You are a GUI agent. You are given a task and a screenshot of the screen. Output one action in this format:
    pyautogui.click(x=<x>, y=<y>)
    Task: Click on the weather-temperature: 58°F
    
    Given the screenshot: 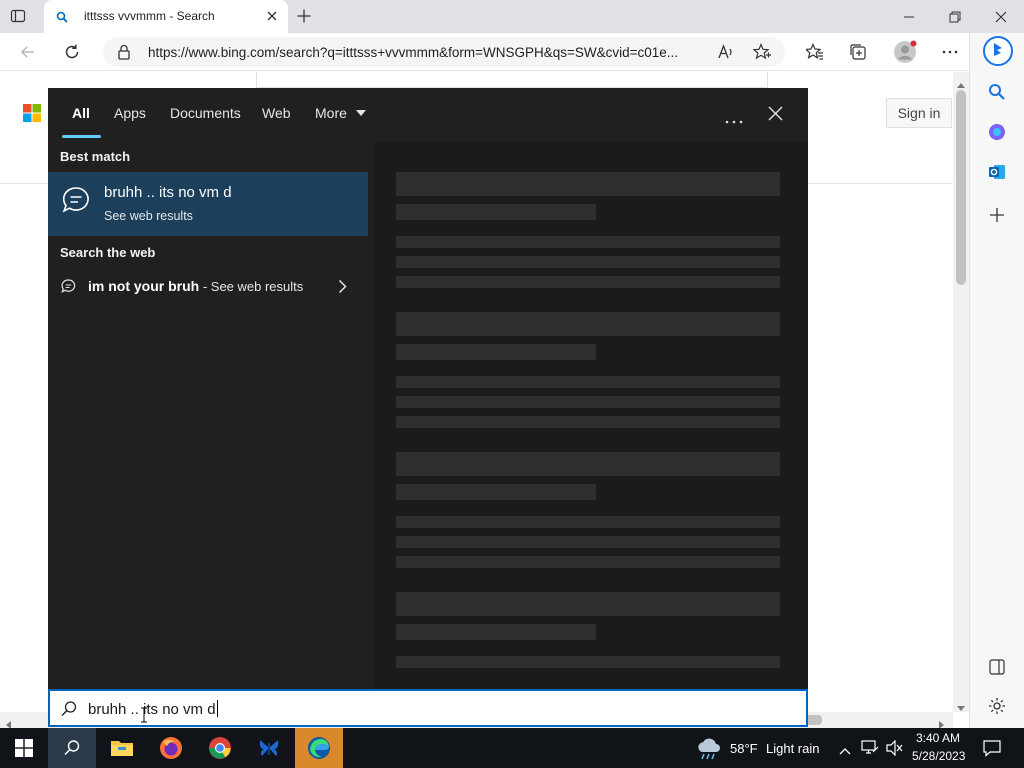 What is the action you would take?
    pyautogui.click(x=744, y=748)
    